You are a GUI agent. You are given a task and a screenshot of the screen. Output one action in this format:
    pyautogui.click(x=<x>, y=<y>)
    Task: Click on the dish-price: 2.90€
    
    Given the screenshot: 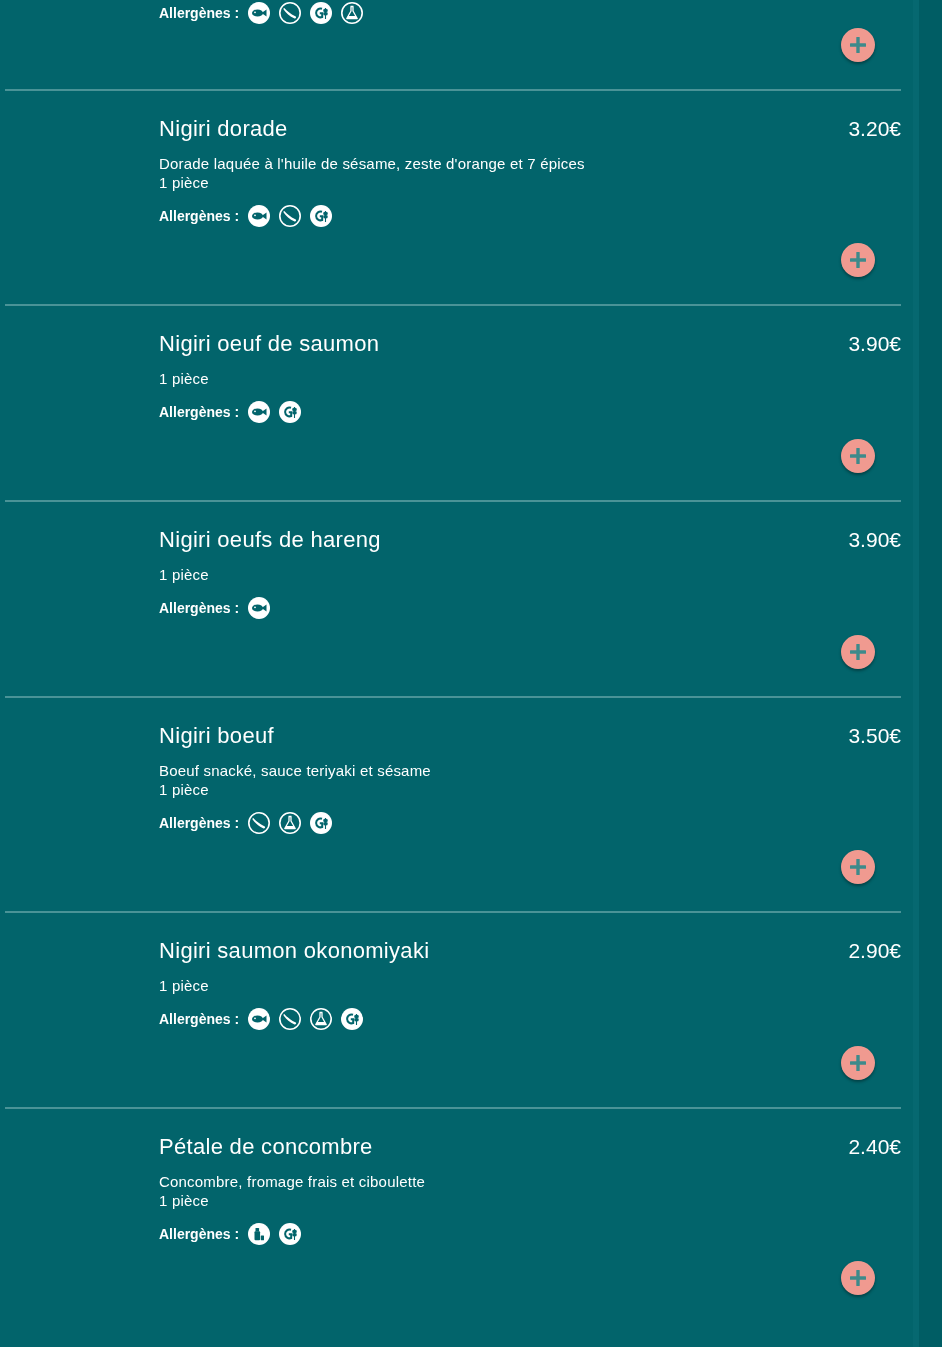 What is the action you would take?
    pyautogui.click(x=874, y=951)
    